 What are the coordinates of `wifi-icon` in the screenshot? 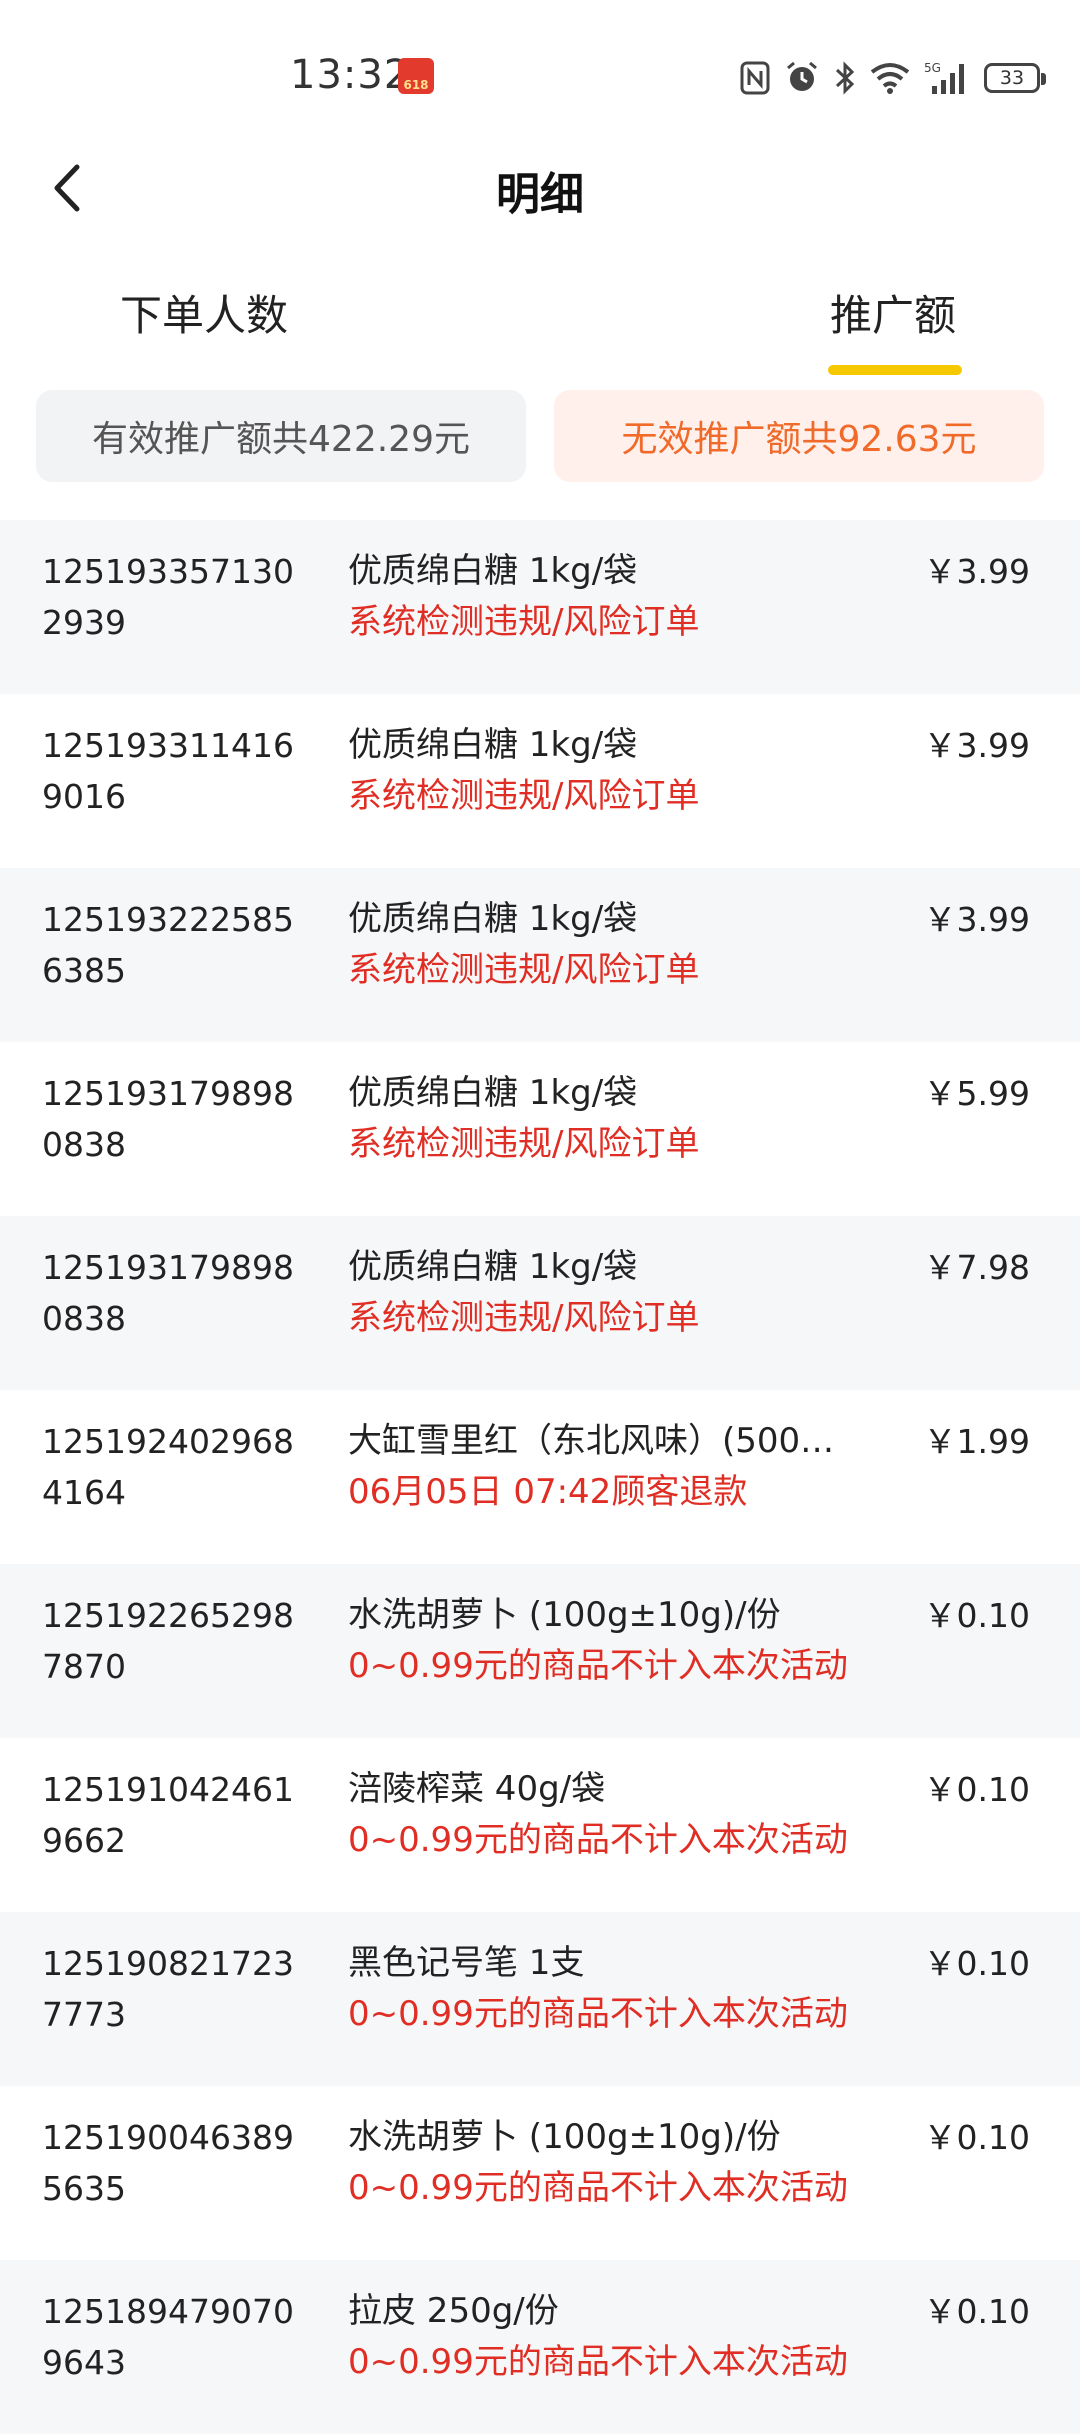 It's located at (890, 78).